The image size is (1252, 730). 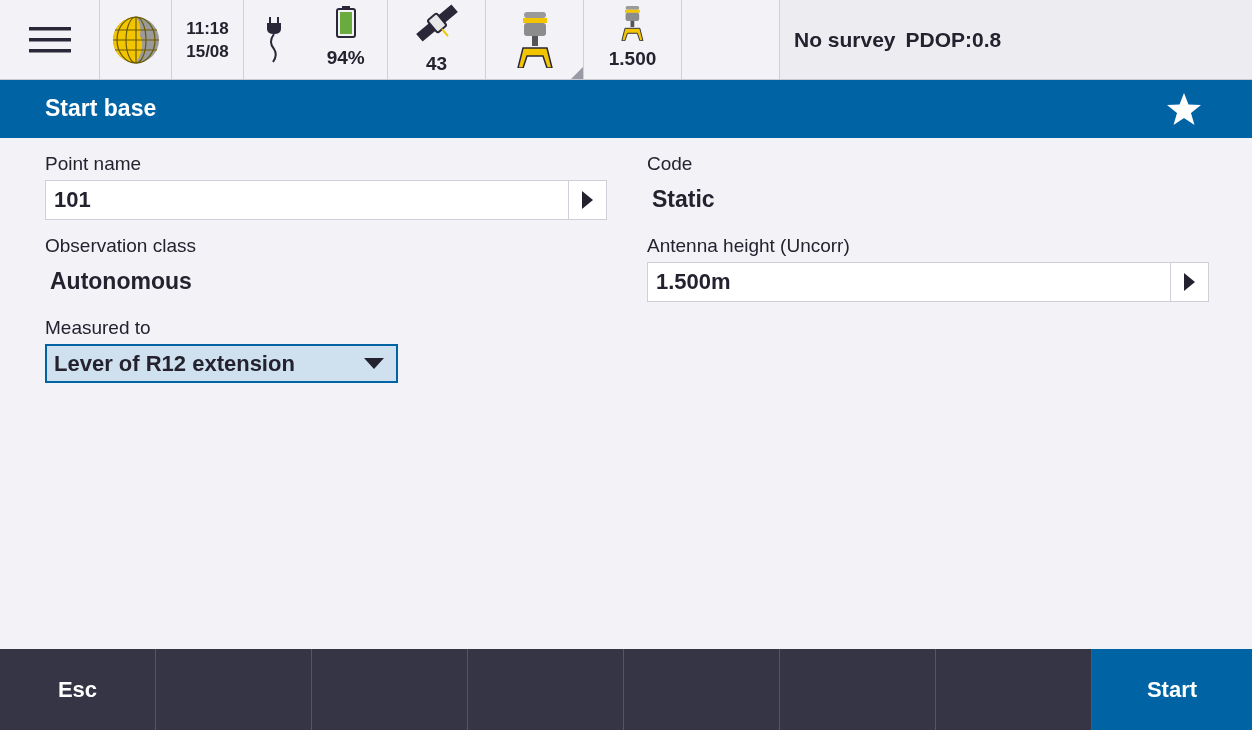 I want to click on pdop-value: PDOP:0.8, so click(x=953, y=39).